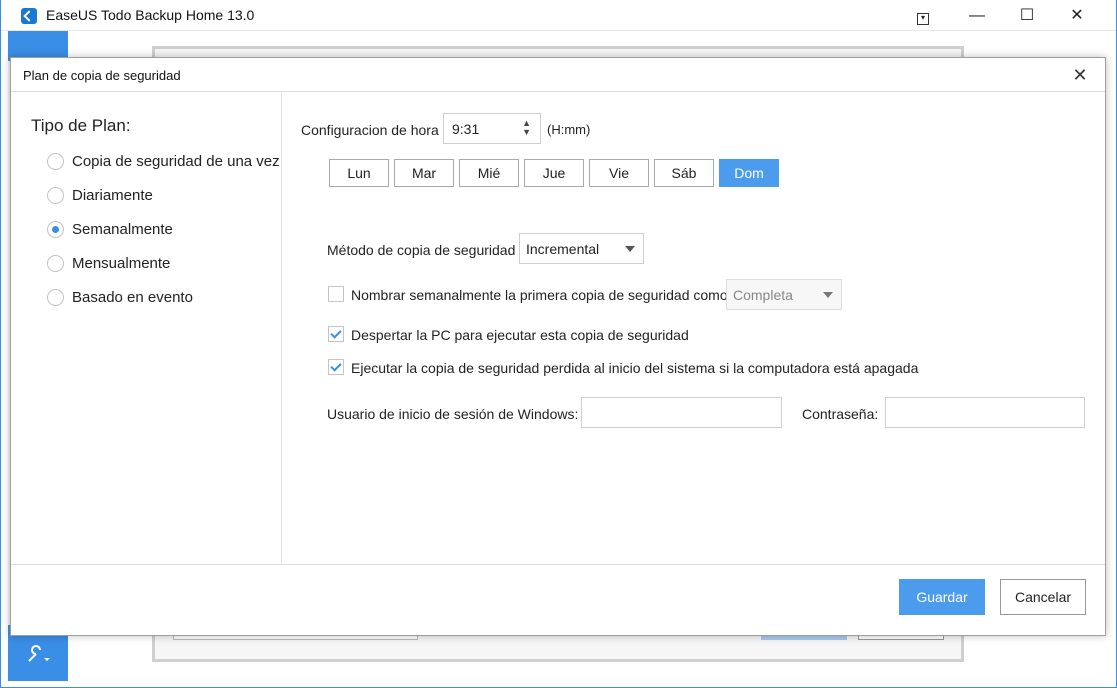 Image resolution: width=1117 pixels, height=688 pixels. I want to click on maximize-button: ☐, so click(1027, 15).